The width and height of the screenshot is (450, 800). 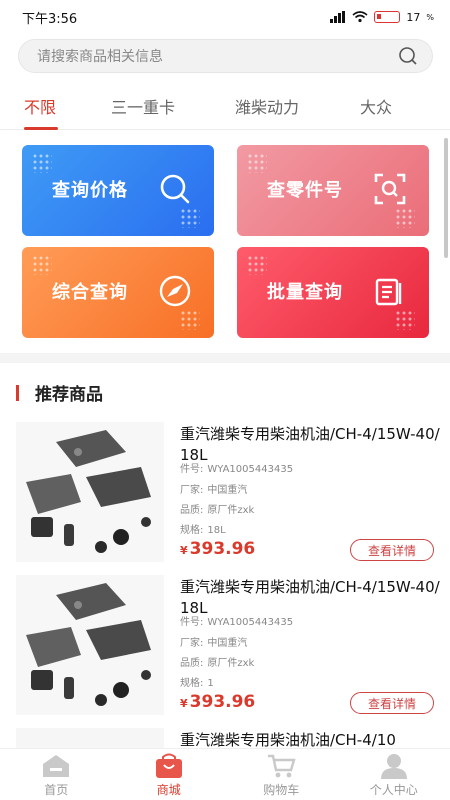 What do you see at coordinates (17, 392) in the screenshot?
I see `section-accent-bar` at bounding box center [17, 392].